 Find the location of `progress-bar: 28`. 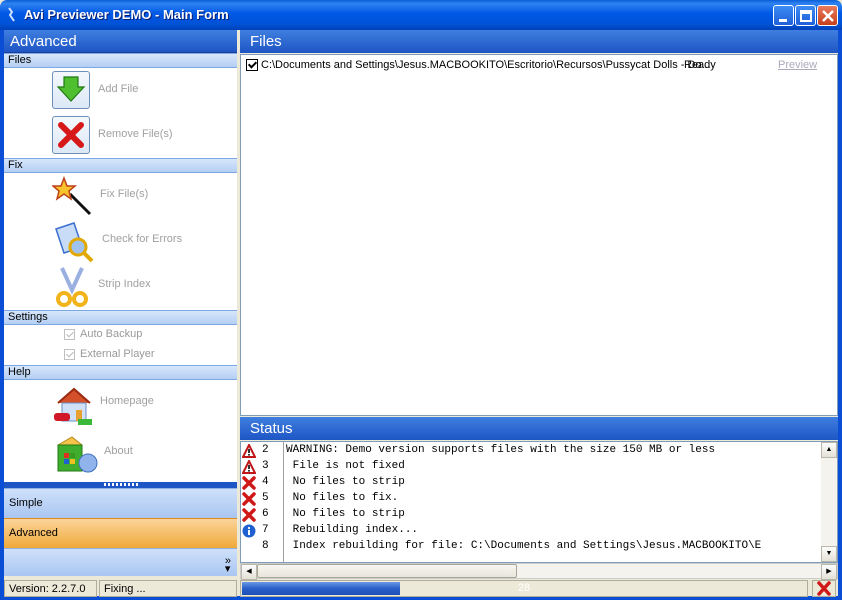

progress-bar: 28 is located at coordinates (524, 588).